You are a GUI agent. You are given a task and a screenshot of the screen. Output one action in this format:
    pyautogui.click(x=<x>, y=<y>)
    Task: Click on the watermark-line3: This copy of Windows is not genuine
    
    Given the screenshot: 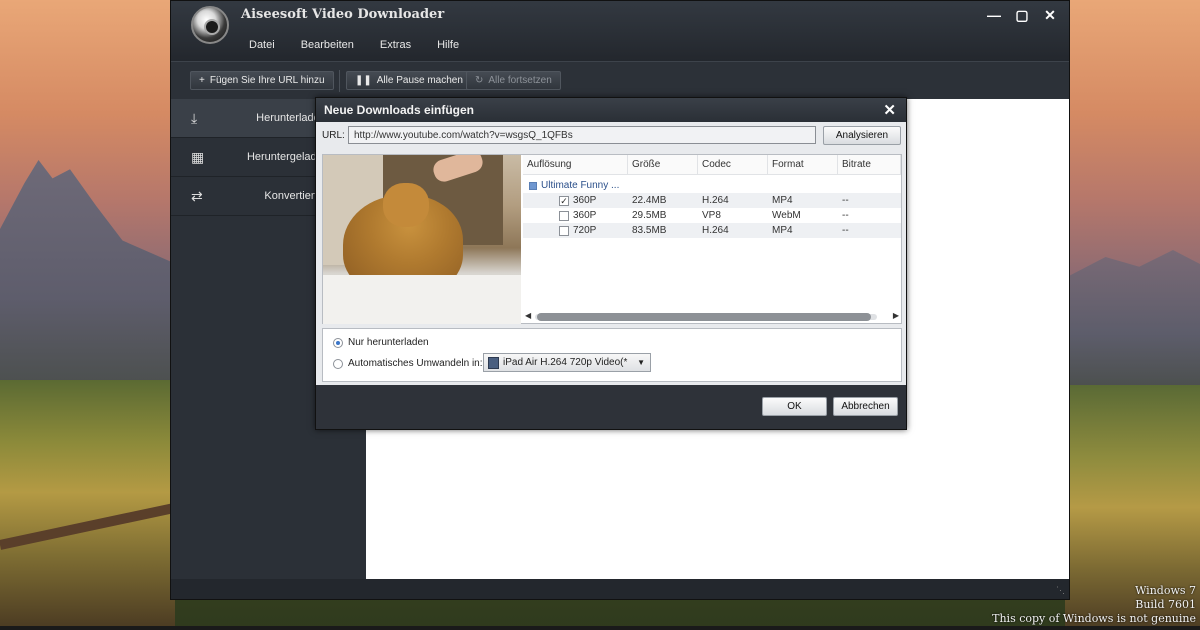 What is the action you would take?
    pyautogui.click(x=1094, y=618)
    